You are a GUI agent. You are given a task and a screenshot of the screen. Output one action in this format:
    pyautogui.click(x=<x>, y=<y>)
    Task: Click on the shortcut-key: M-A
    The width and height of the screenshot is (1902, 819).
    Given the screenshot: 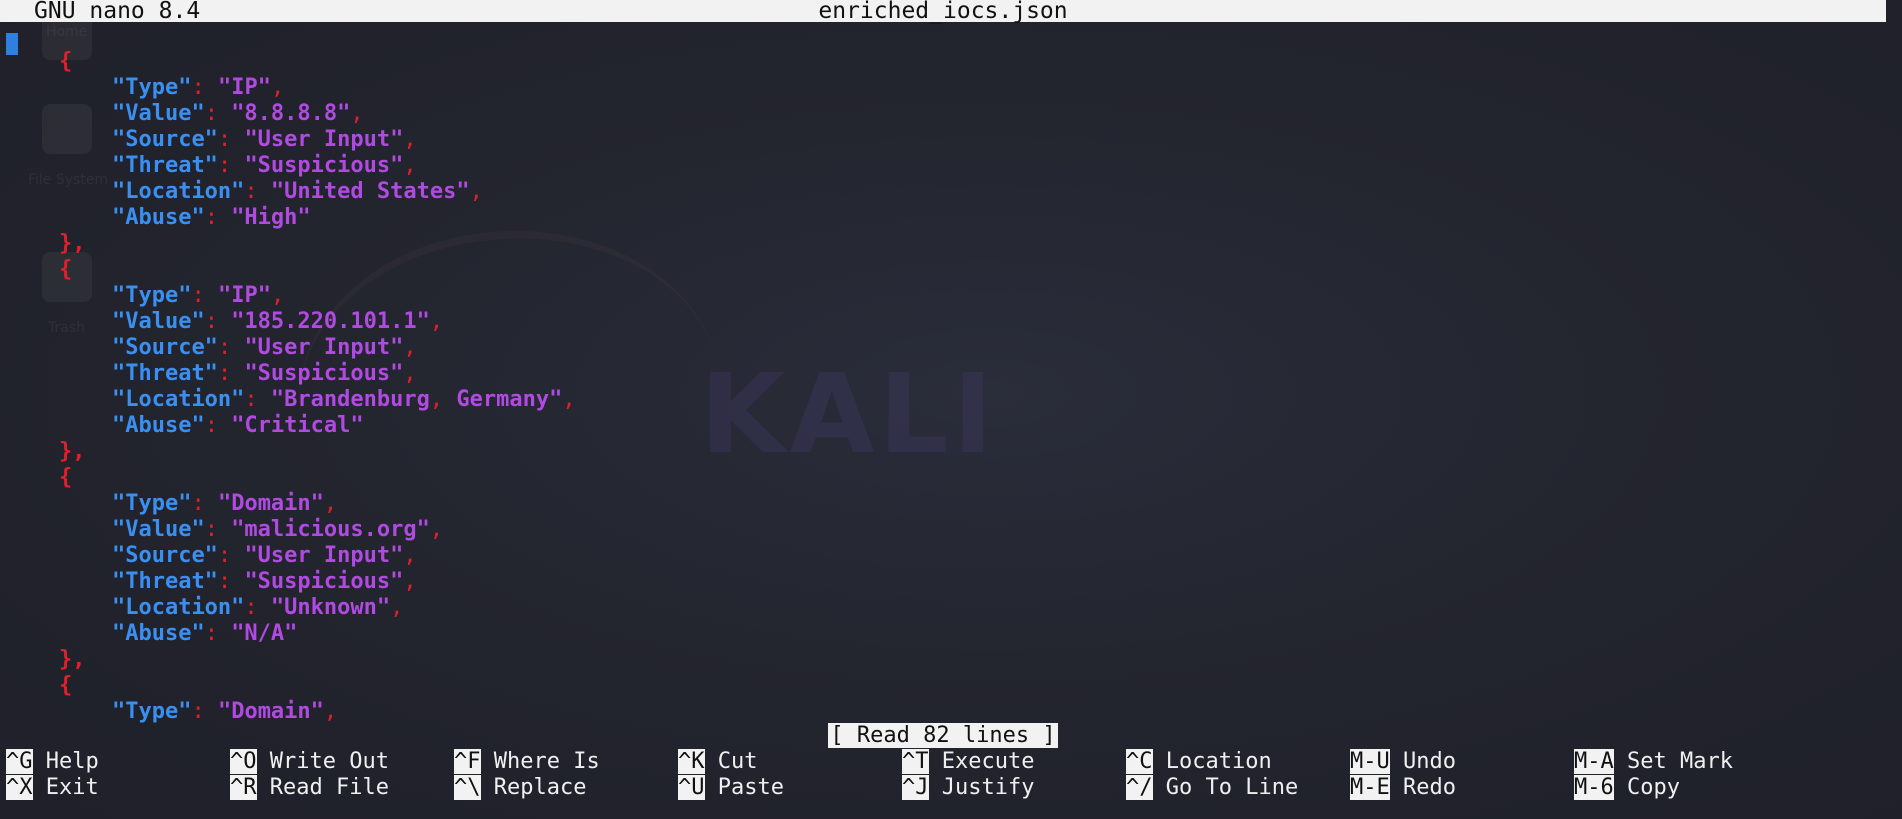 What is the action you would take?
    pyautogui.click(x=1594, y=761)
    